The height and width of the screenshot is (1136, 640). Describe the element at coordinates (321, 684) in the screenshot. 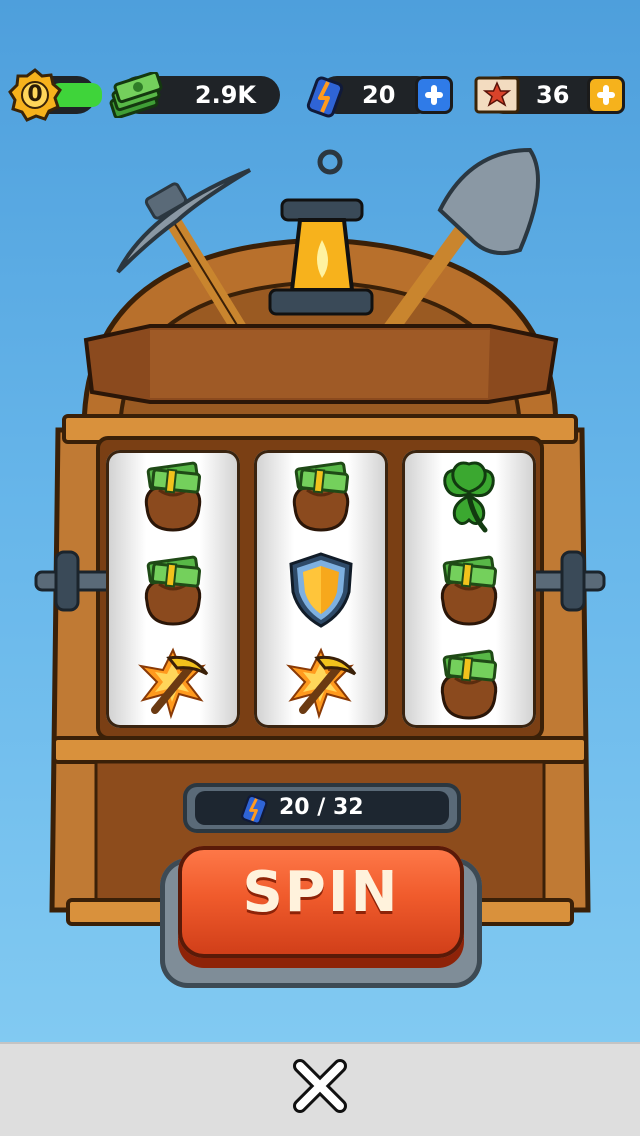

I see `reel-2-symbol-pickaxe-icon` at that location.